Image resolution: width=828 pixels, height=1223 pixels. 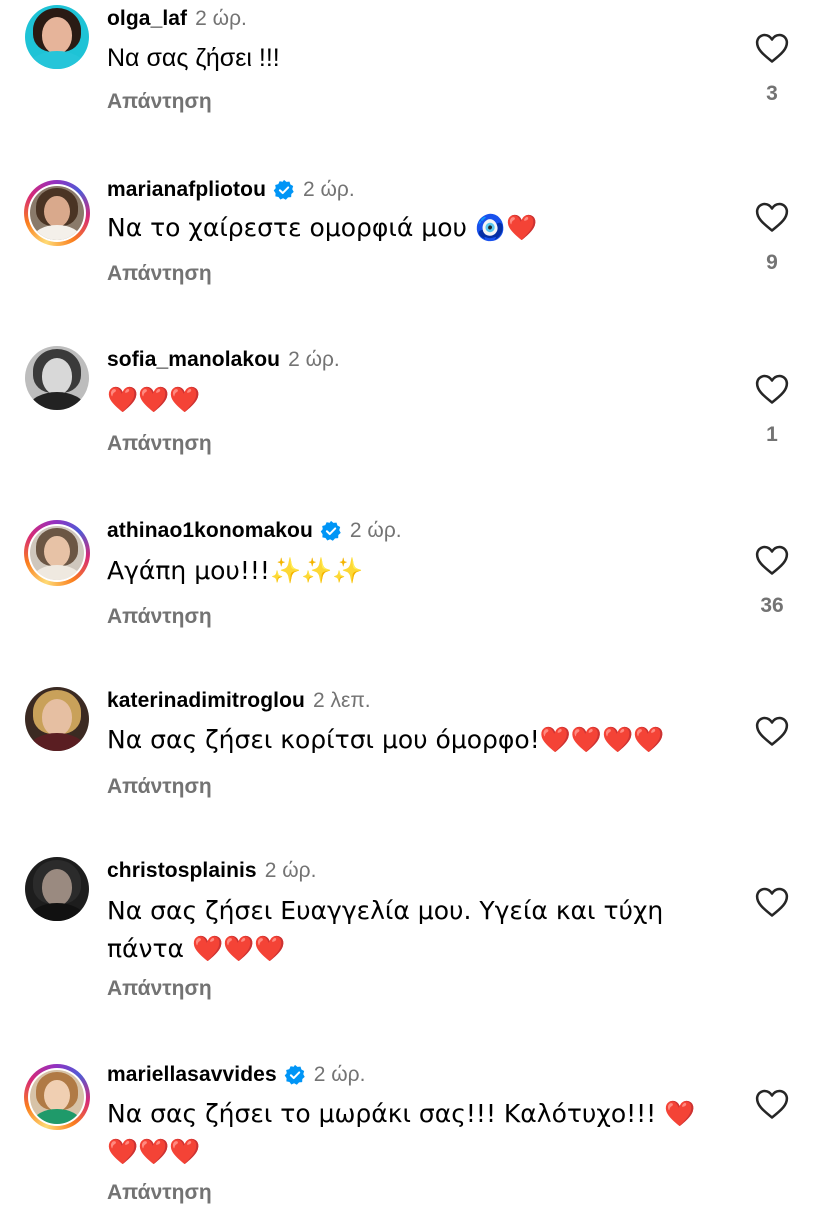 I want to click on comment-username: katerinadimitroglou, so click(x=206, y=701).